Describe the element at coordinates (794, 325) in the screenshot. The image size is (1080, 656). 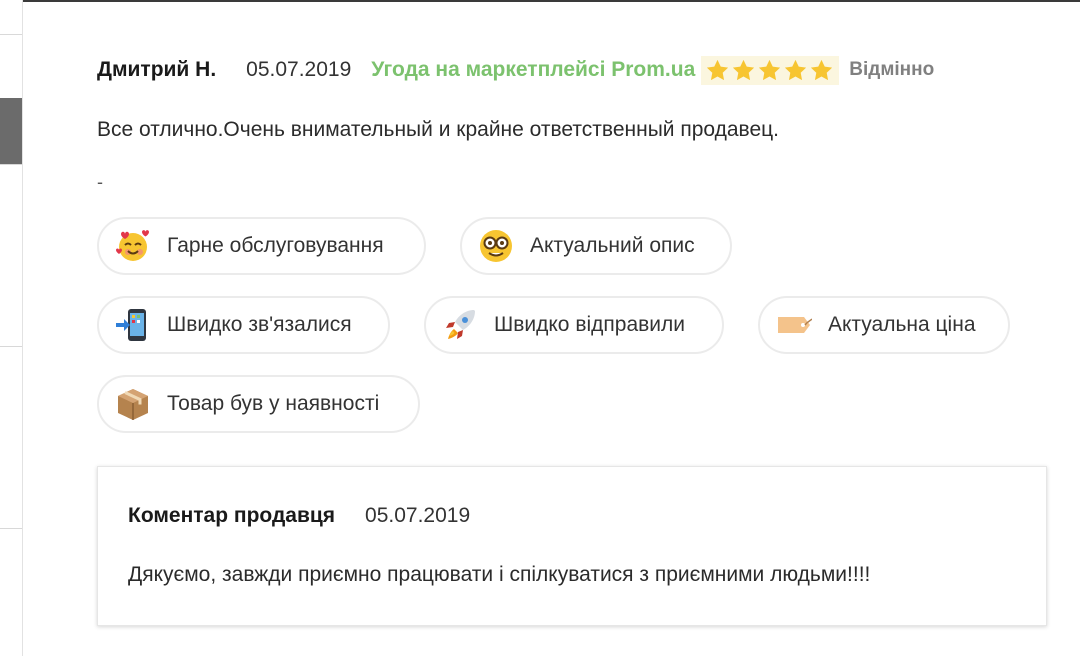
I see `price-tag-icon` at that location.